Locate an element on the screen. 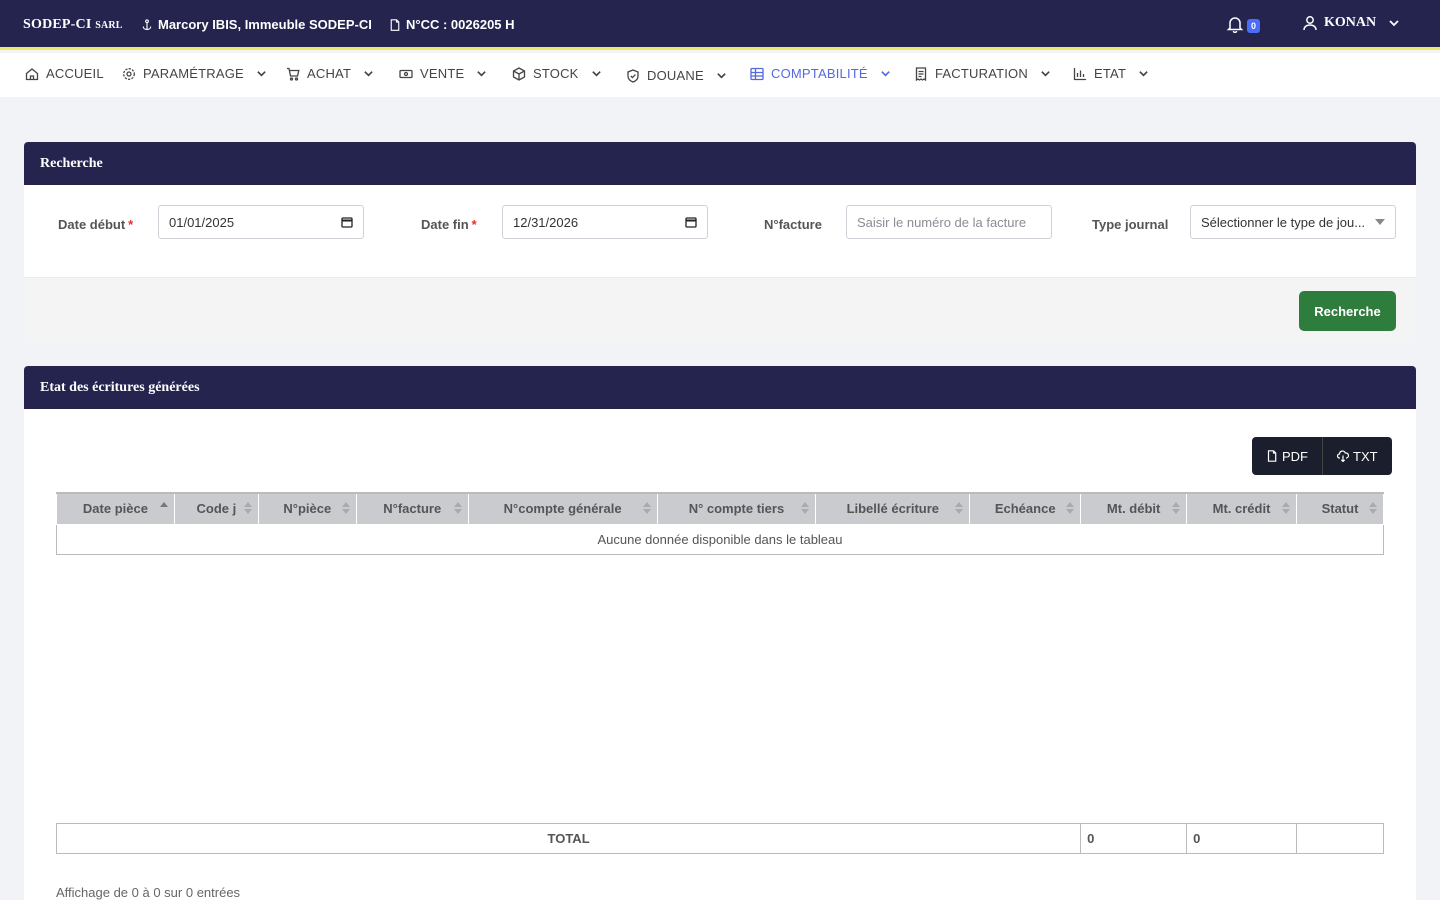 This screenshot has width=1440, height=900. date-debut-input: 01/01/2025 is located at coordinates (261, 222).